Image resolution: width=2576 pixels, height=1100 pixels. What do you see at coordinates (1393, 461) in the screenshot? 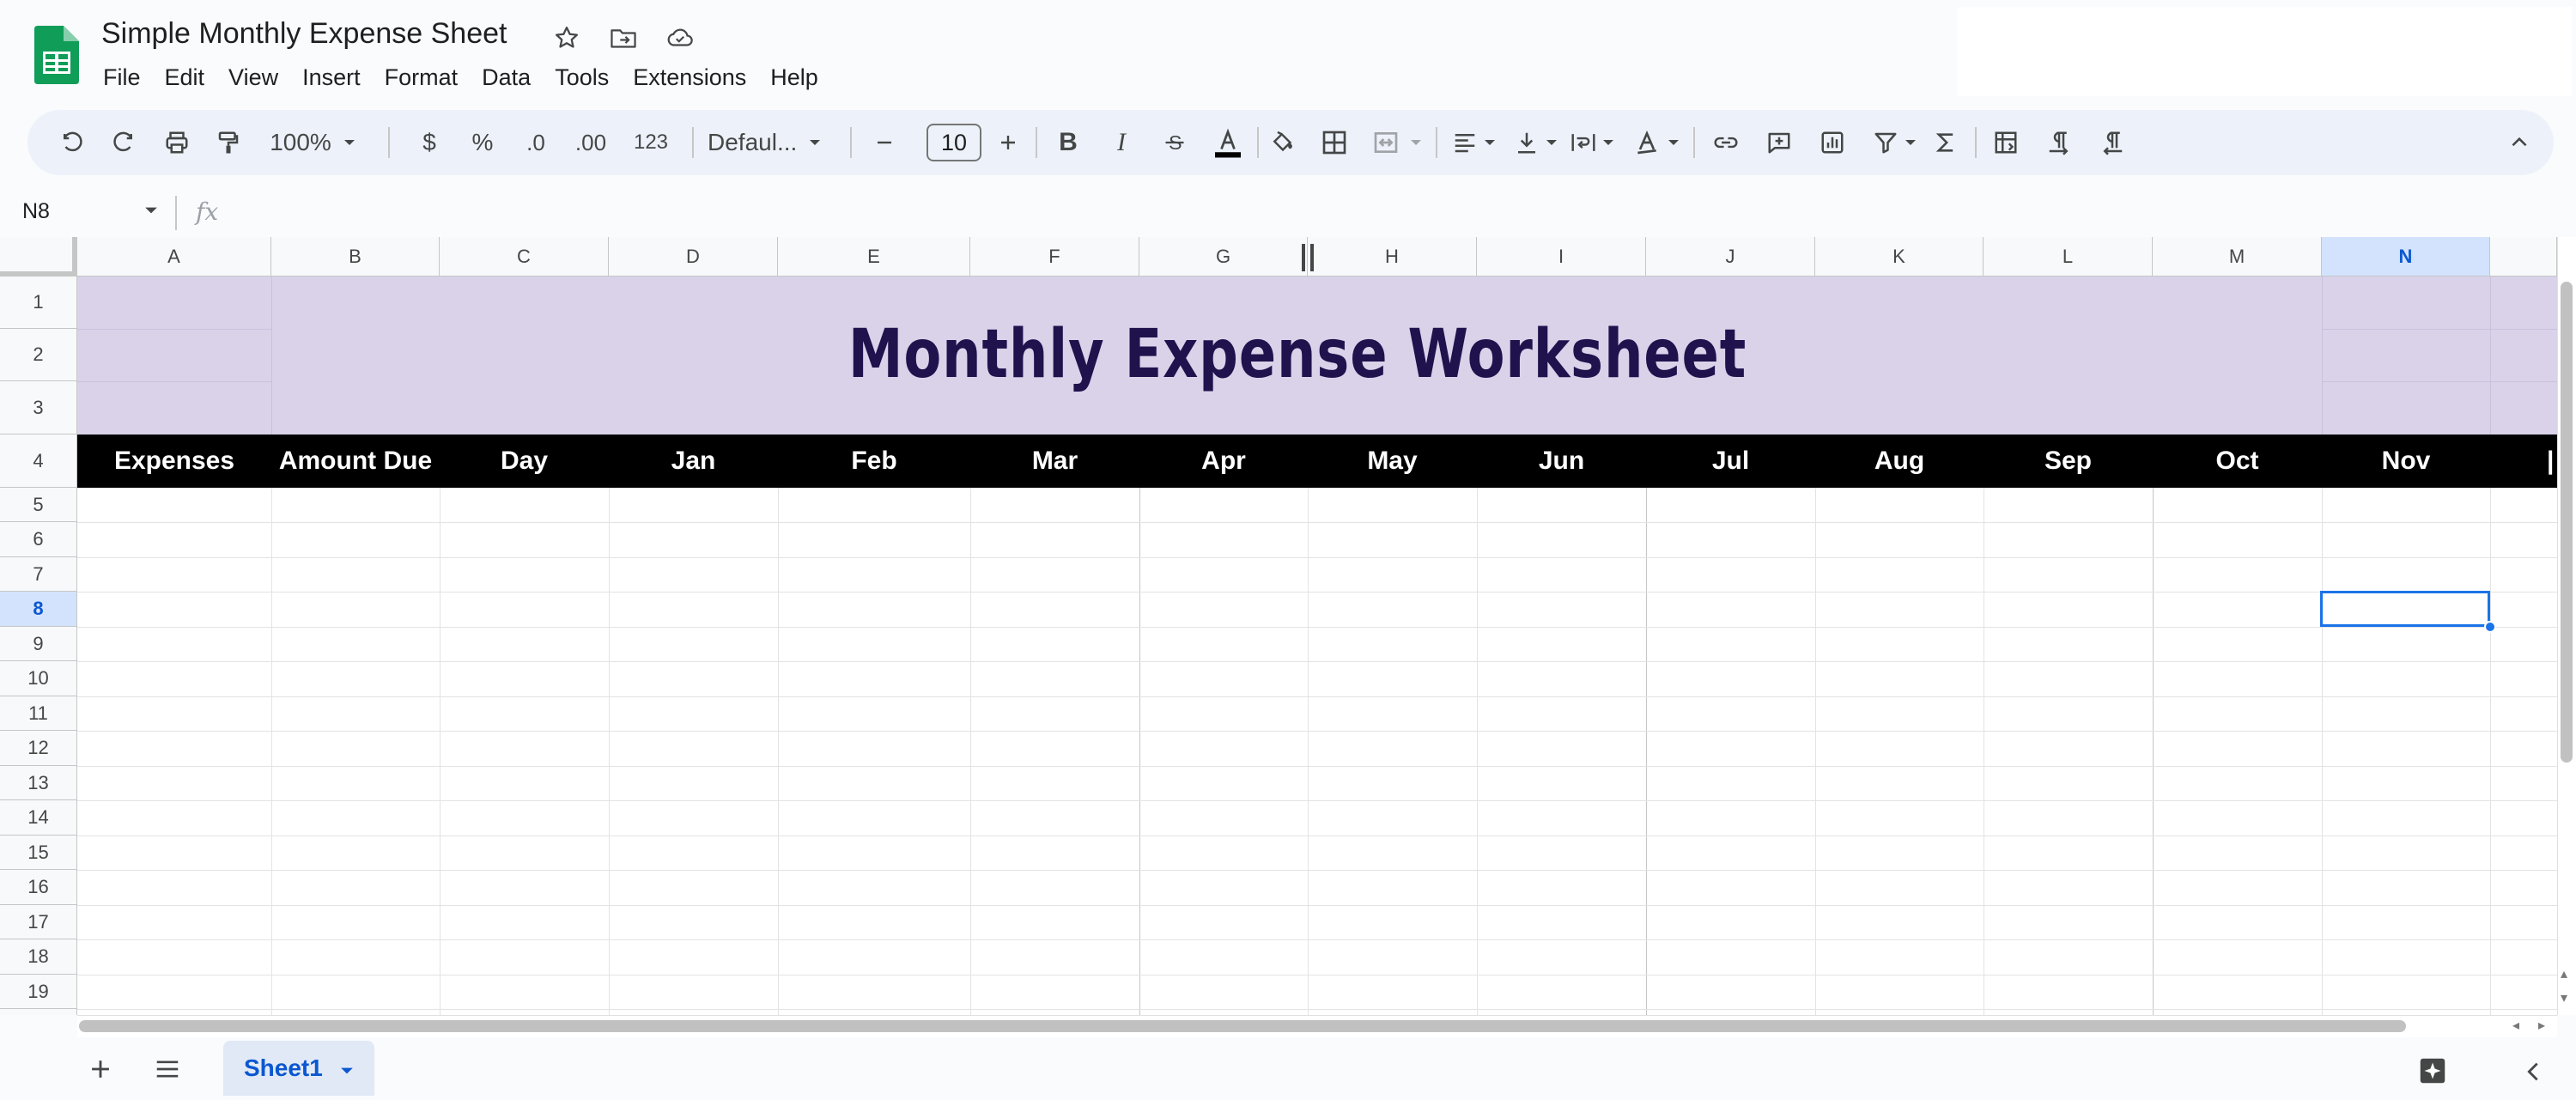
I see `header-cell-may: May` at bounding box center [1393, 461].